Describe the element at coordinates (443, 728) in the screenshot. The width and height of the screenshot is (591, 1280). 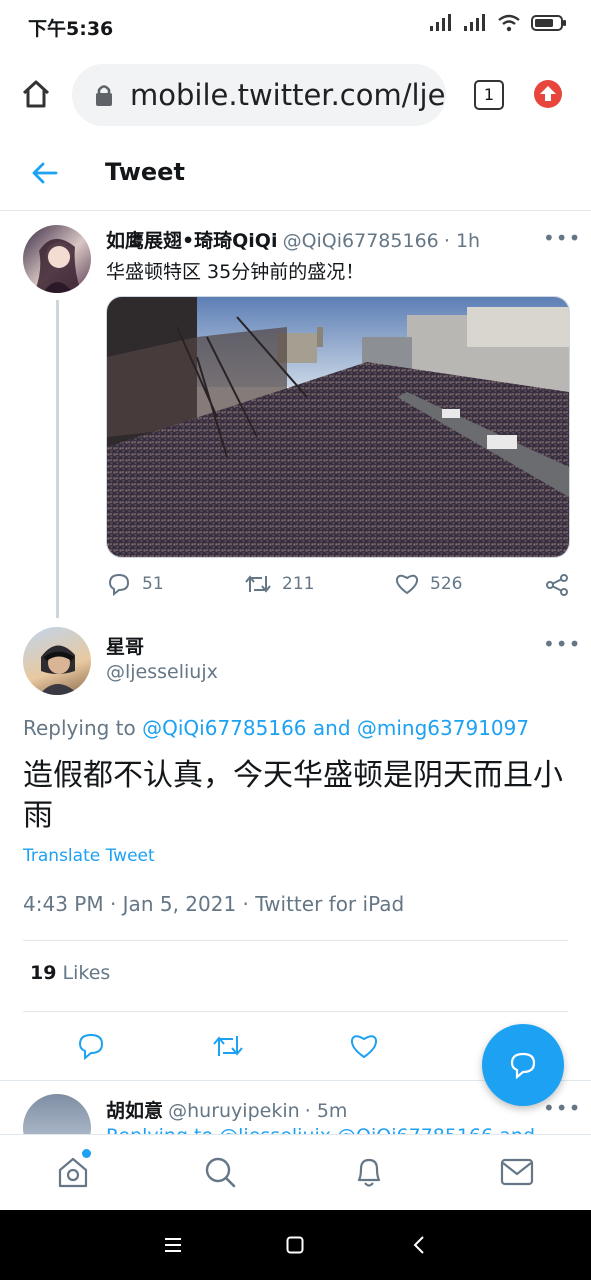
I see `reply-user-link: @ming63791097` at that location.